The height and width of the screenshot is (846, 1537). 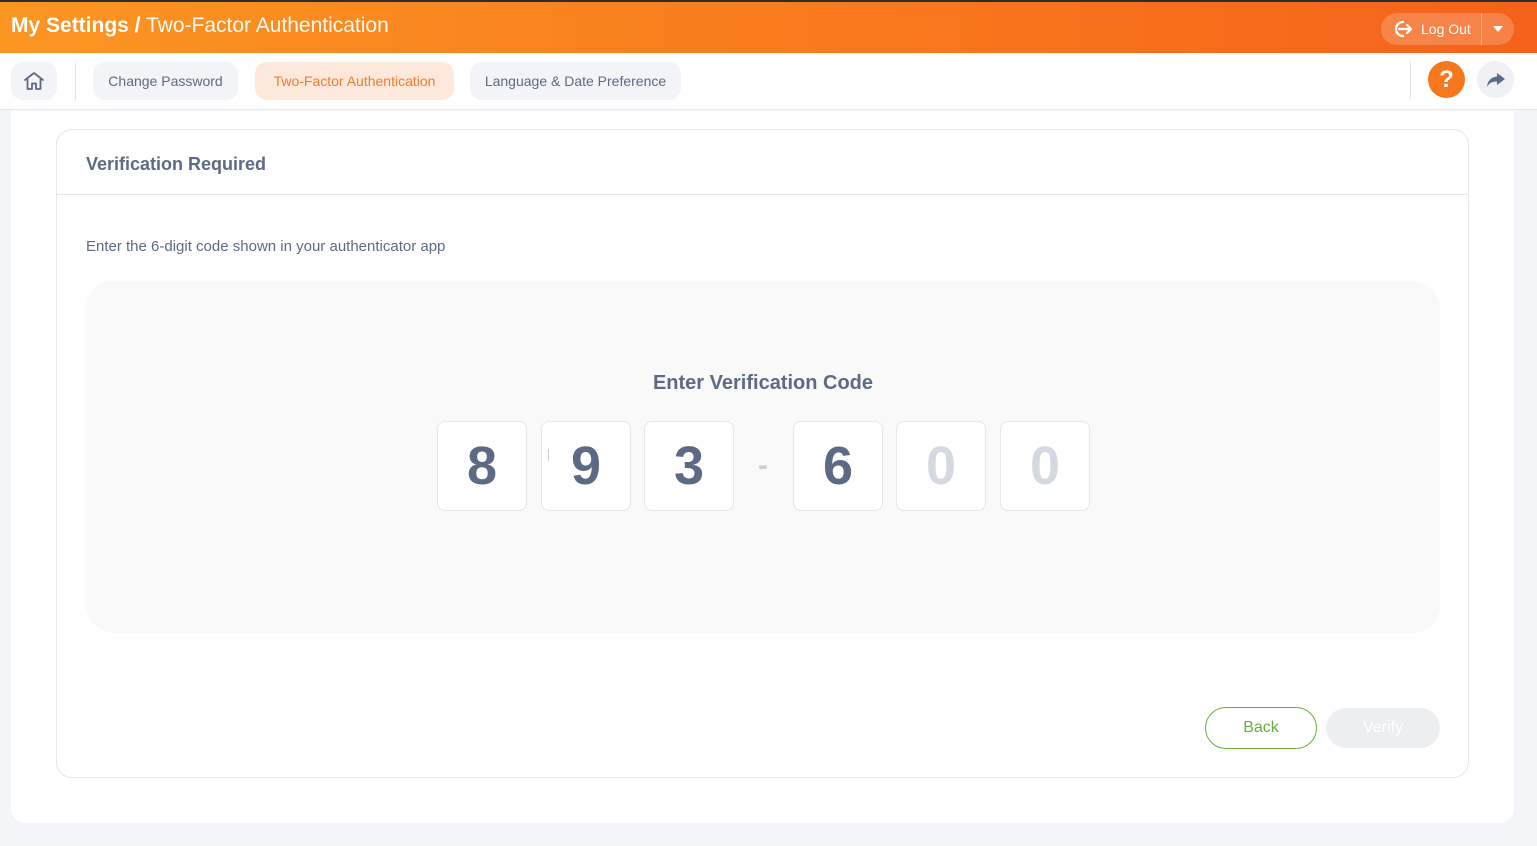 I want to click on title-sub: Two-Factor Authentication, so click(x=267, y=25).